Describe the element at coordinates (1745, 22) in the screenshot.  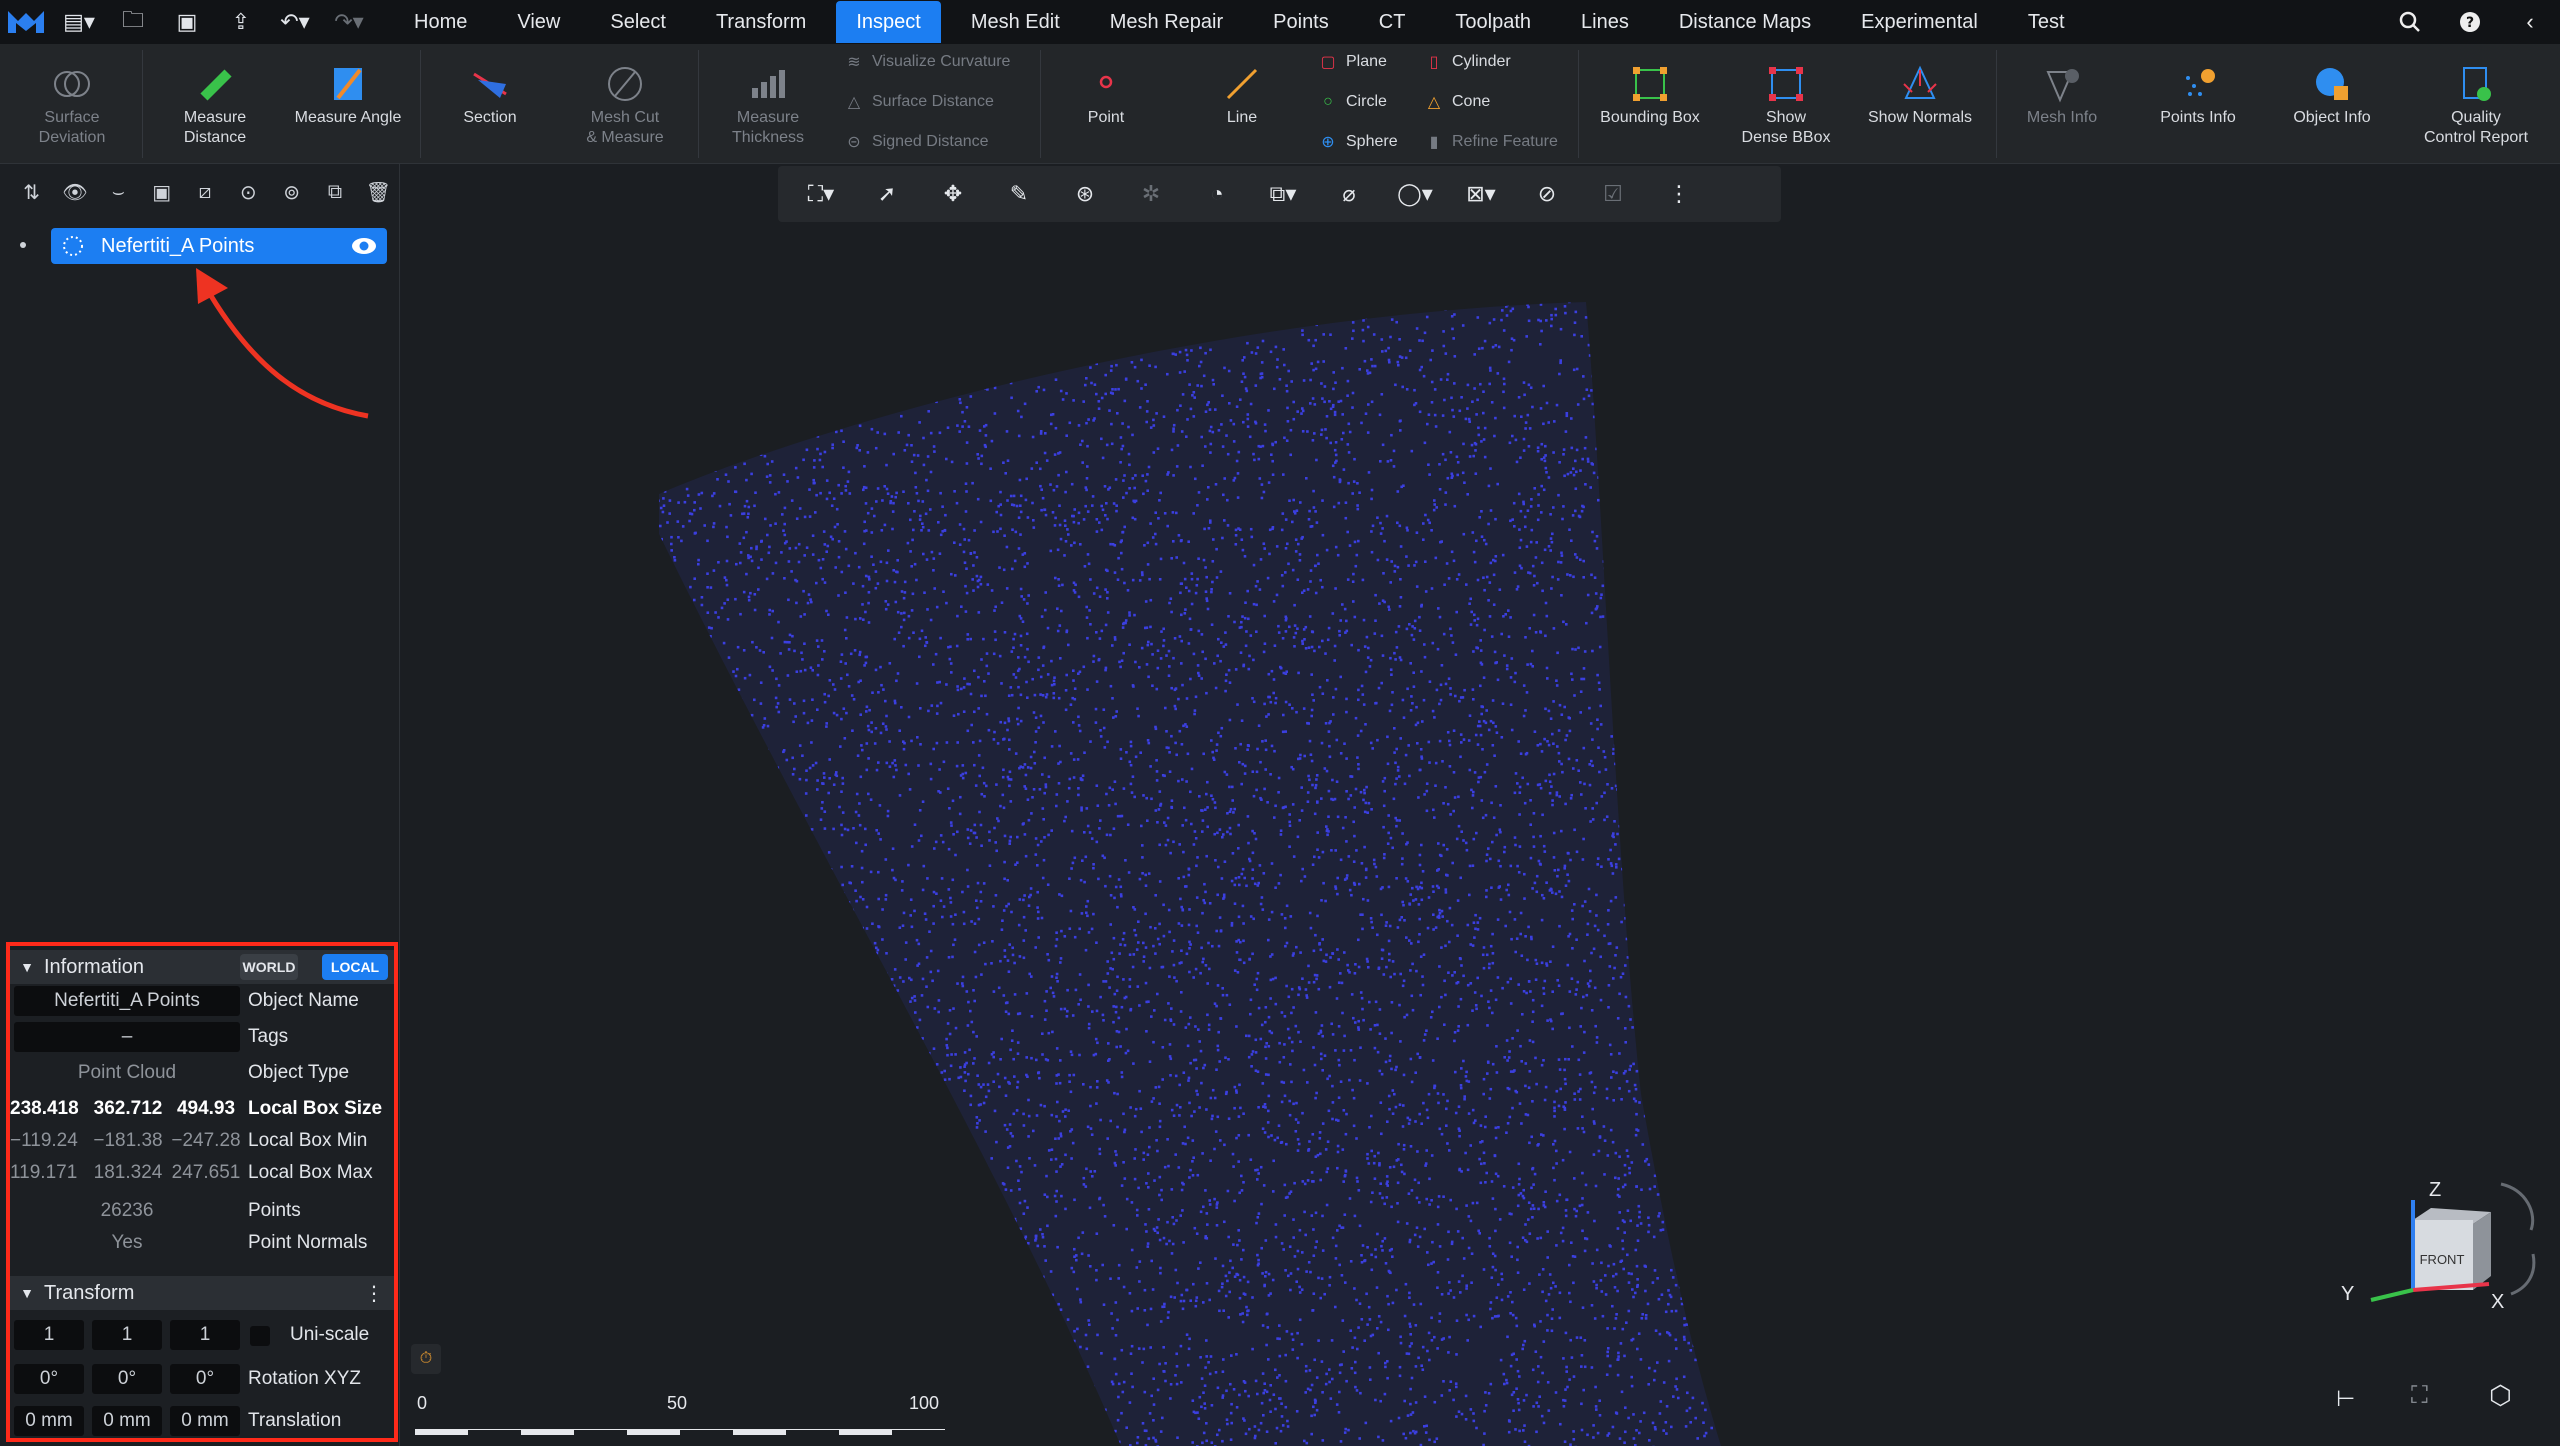
I see `tab-distance-maps: Distance Maps` at that location.